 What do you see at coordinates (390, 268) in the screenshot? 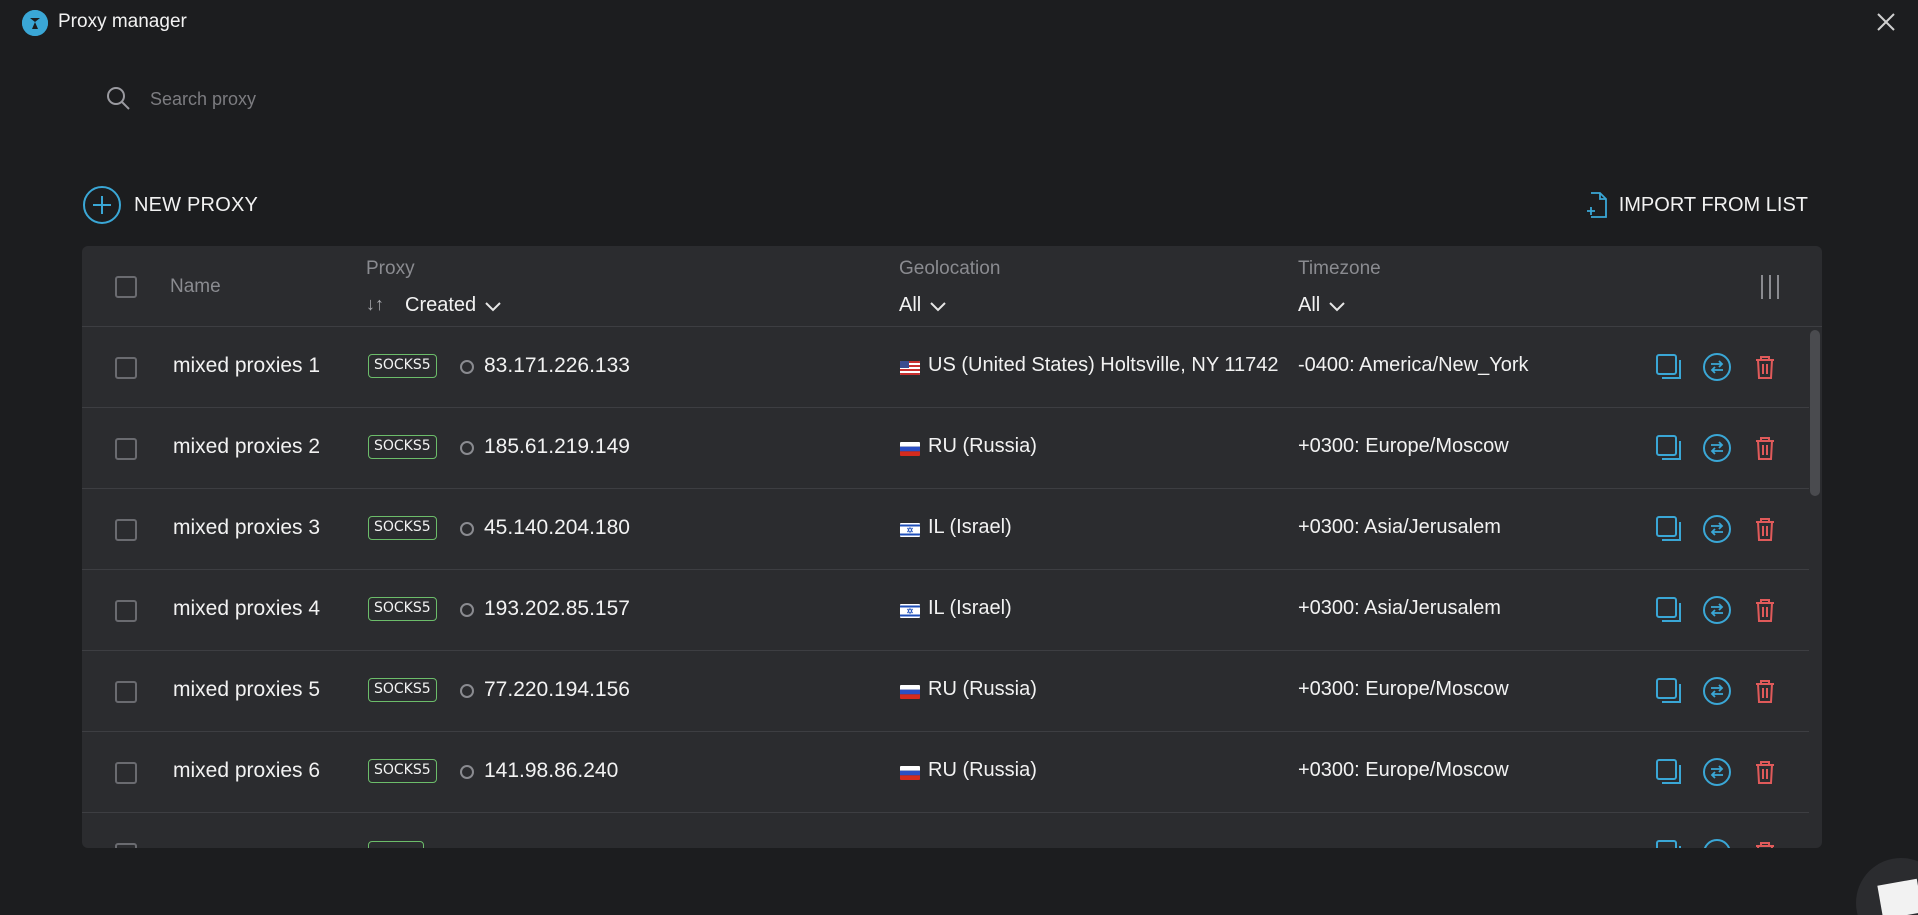
I see `column-header-proxy: Proxy` at bounding box center [390, 268].